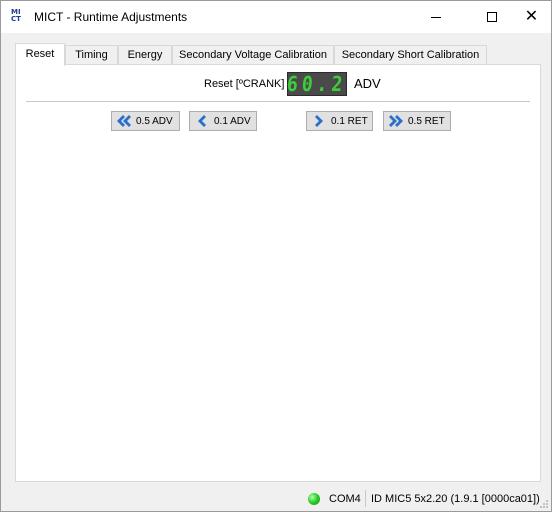  What do you see at coordinates (365, 498) in the screenshot?
I see `status-separator` at bounding box center [365, 498].